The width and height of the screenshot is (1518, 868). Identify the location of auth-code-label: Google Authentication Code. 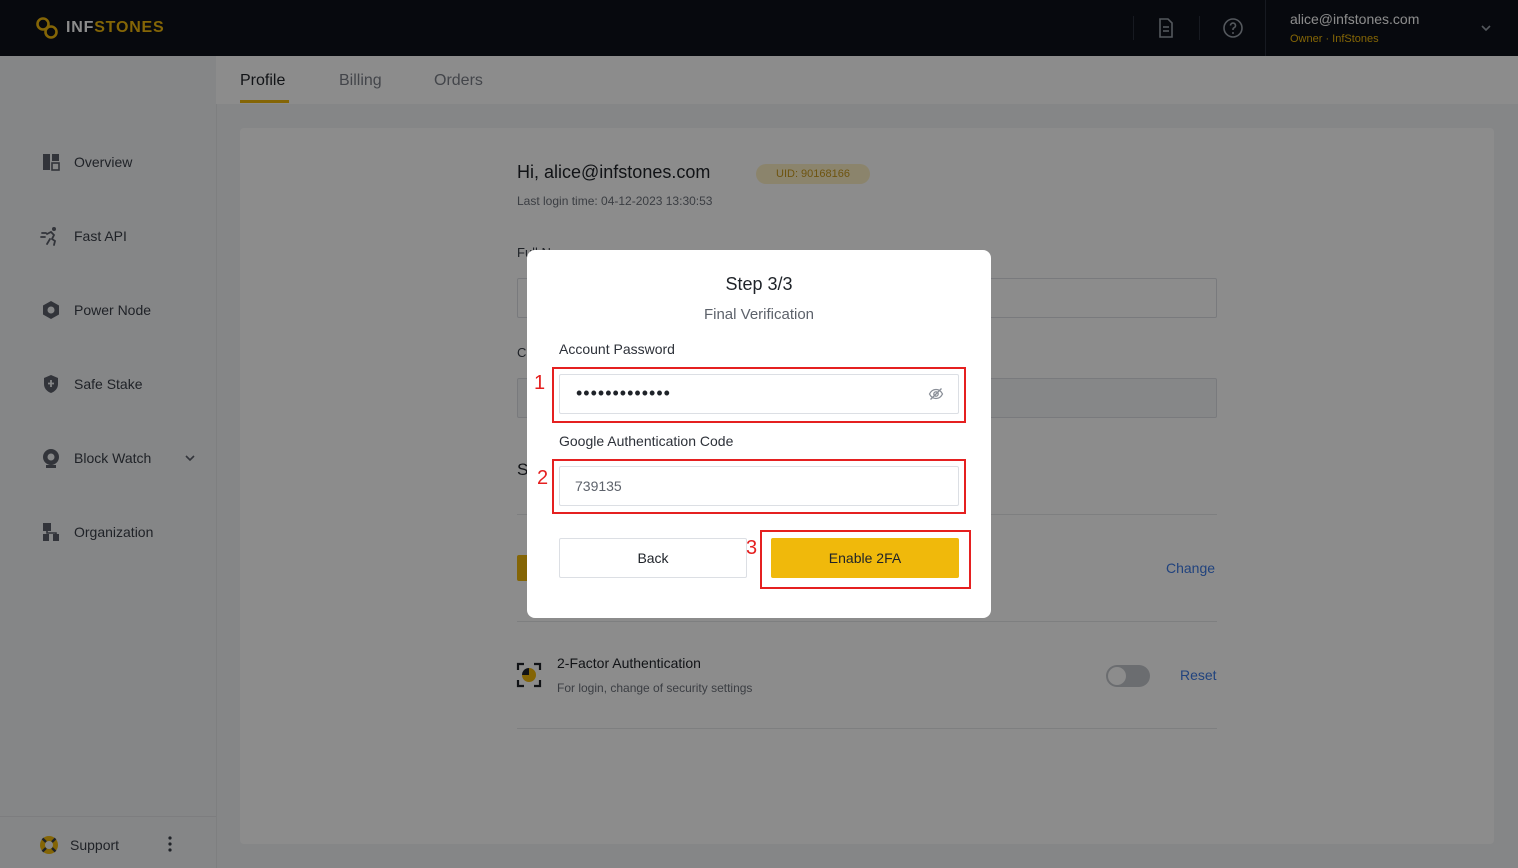
(646, 441).